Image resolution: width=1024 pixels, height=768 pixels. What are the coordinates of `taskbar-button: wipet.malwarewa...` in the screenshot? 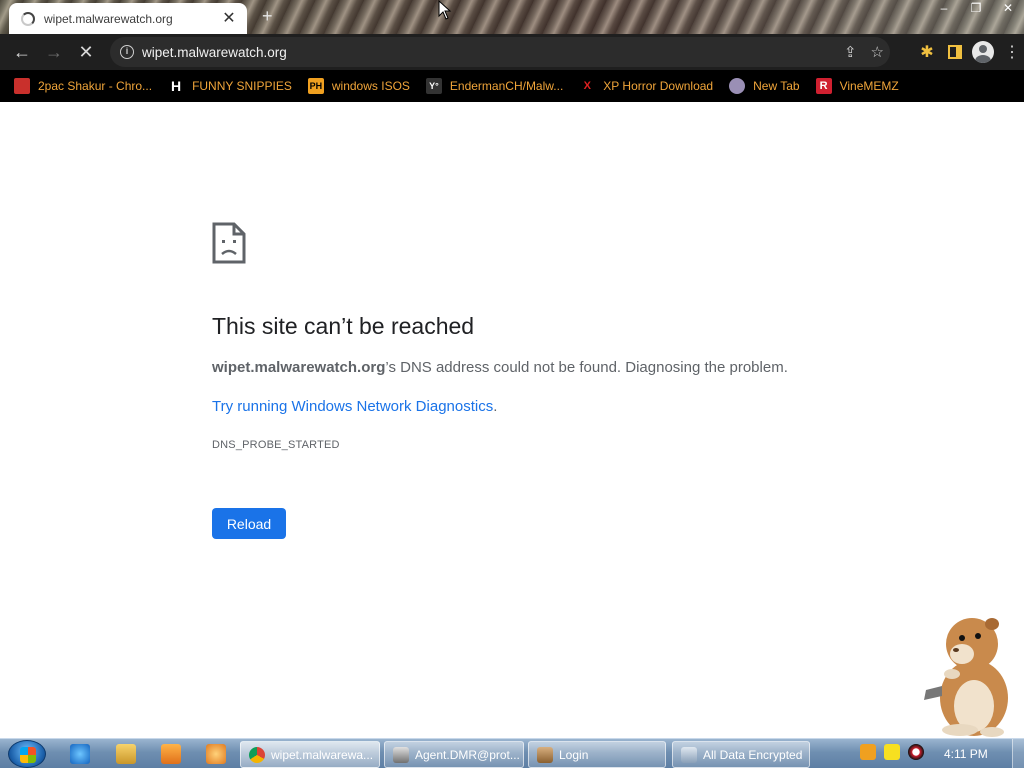 It's located at (310, 754).